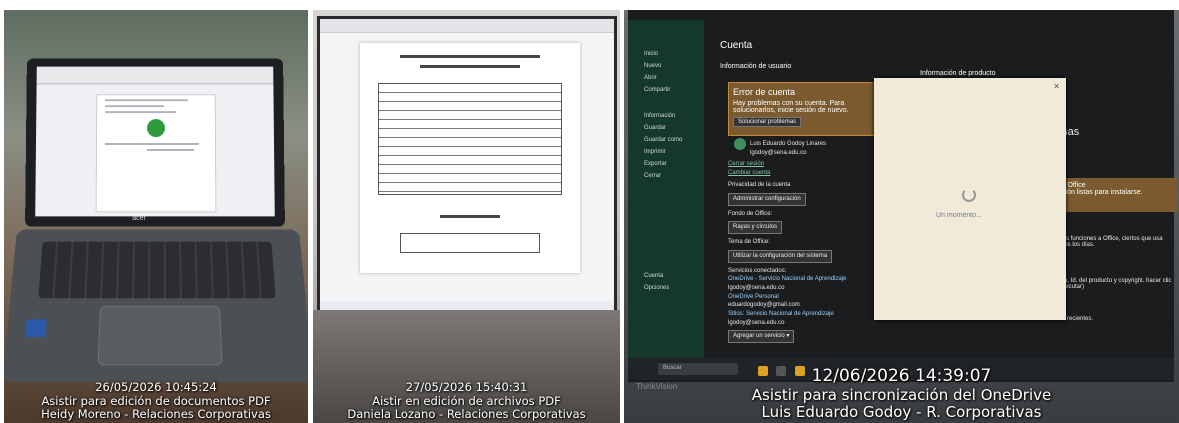 The width and height of the screenshot is (1179, 423). What do you see at coordinates (764, 305) in the screenshot?
I see `service-email: eduardogodoy@gmail.com` at bounding box center [764, 305].